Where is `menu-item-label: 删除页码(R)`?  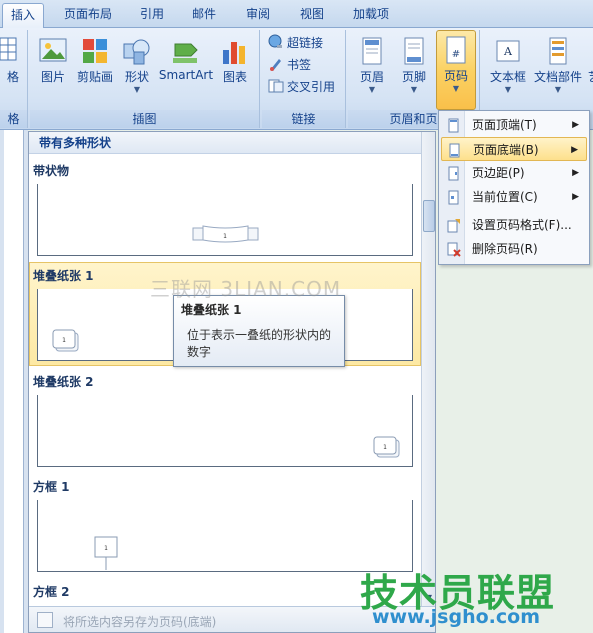
menu-item-label: 删除页码(R) is located at coordinates (505, 249).